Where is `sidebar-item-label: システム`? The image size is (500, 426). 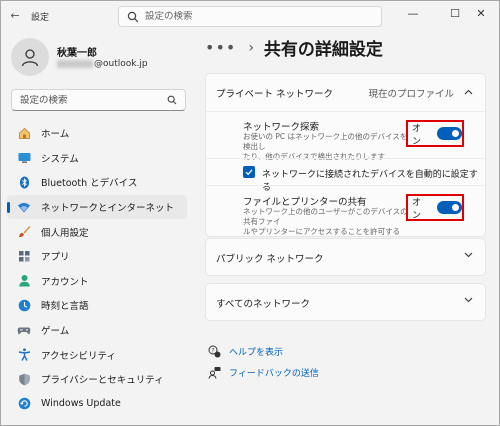
sidebar-item-label: システム is located at coordinates (60, 159).